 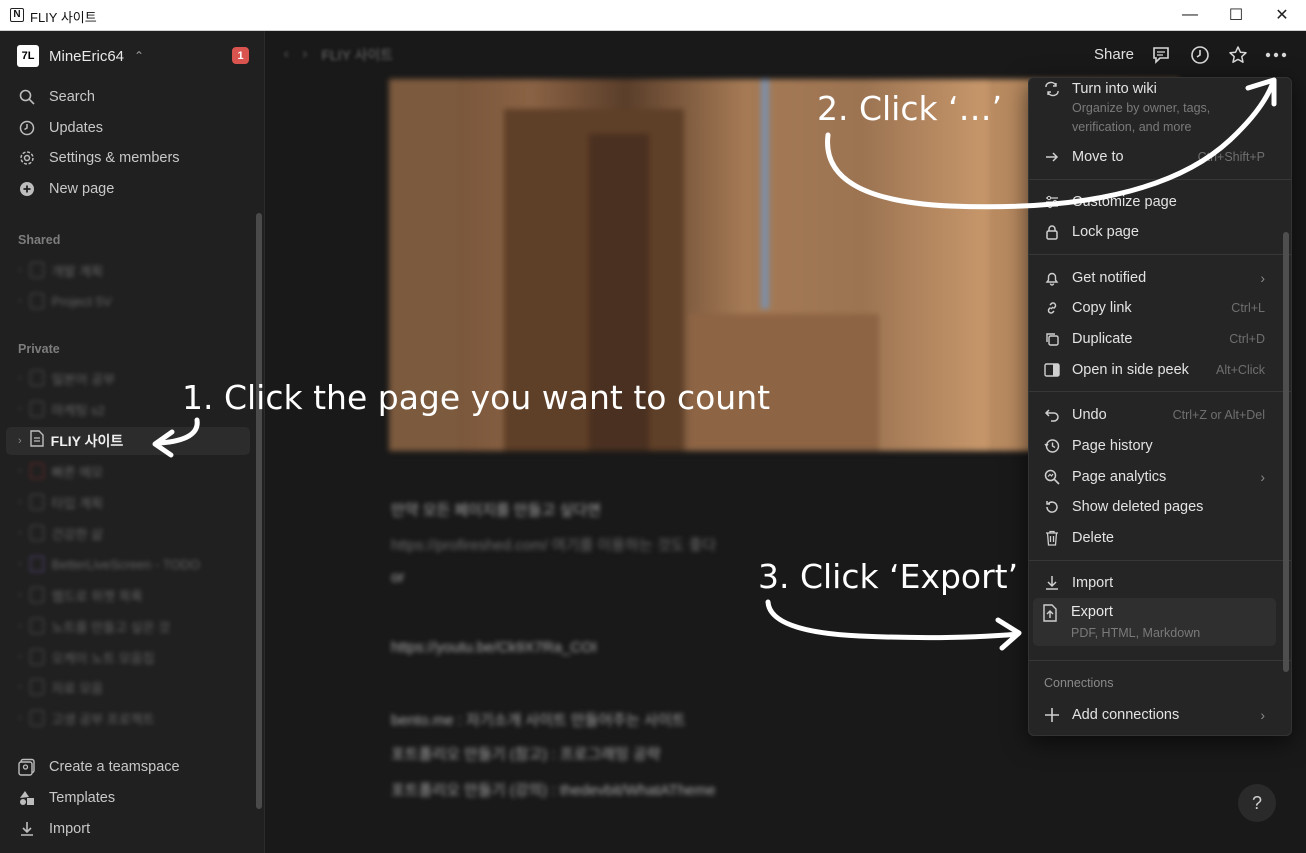 What do you see at coordinates (86, 718) in the screenshot?
I see `sidebar-page-item: › 고생 공부 프로젝트` at bounding box center [86, 718].